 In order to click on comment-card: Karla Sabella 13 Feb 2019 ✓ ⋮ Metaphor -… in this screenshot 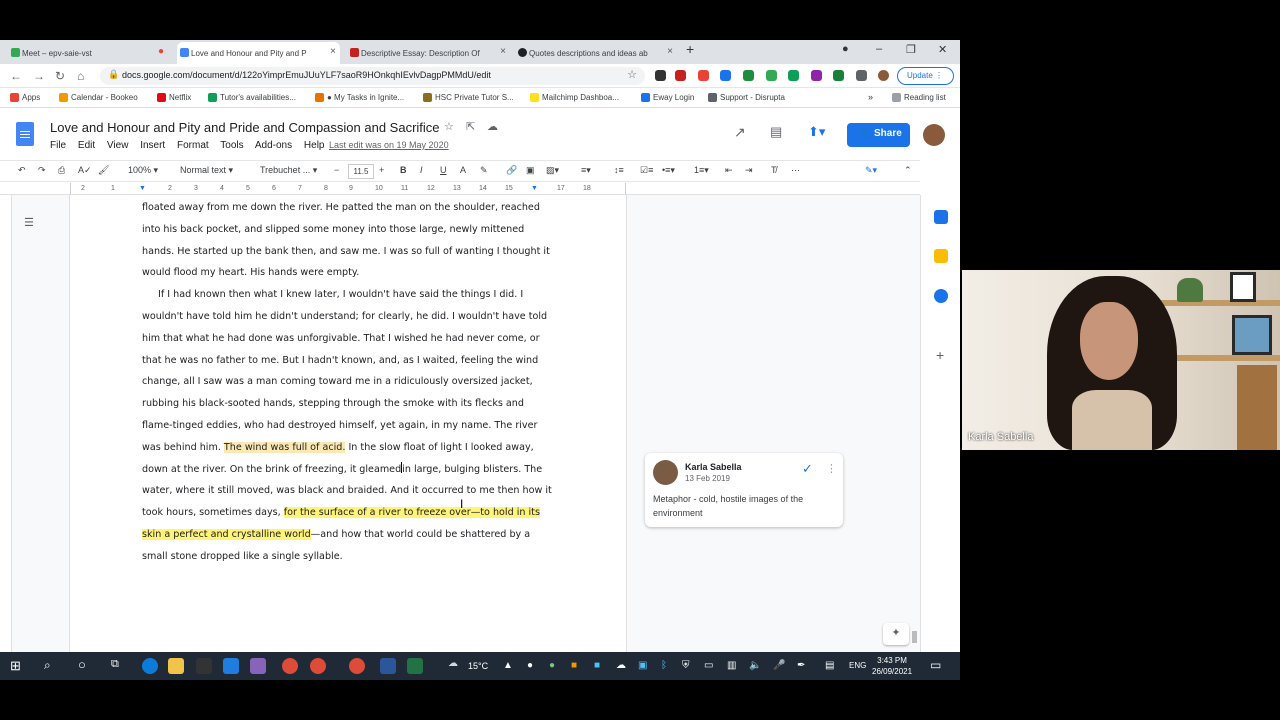, I will do `click(744, 490)`.